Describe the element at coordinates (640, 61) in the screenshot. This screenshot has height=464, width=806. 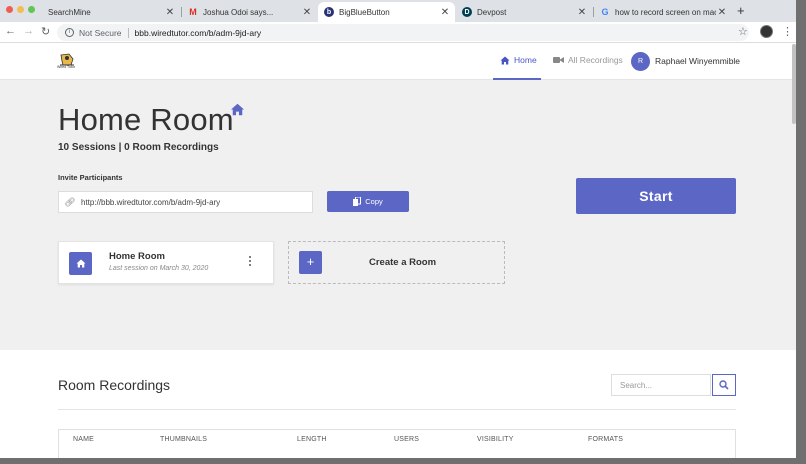
I see `user-avatar: R` at that location.